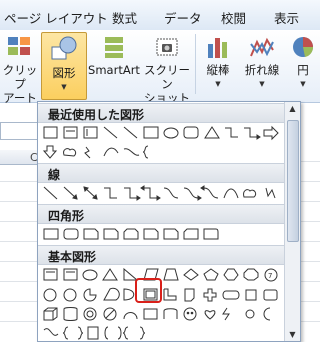  What do you see at coordinates (148, 290) in the screenshot?
I see `selected-frame-shape-highlight` at bounding box center [148, 290].